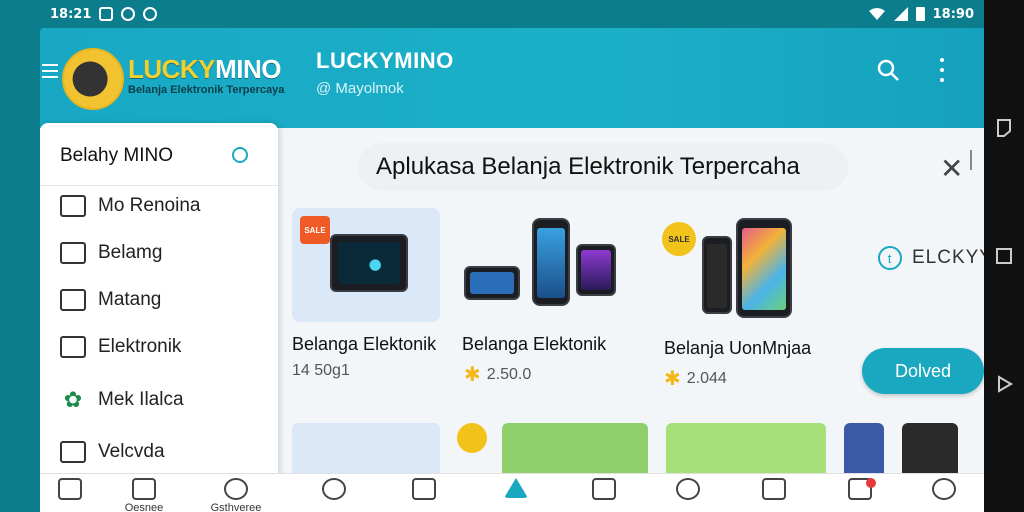 The height and width of the screenshot is (512, 1024). I want to click on logo-icon, so click(93, 79).